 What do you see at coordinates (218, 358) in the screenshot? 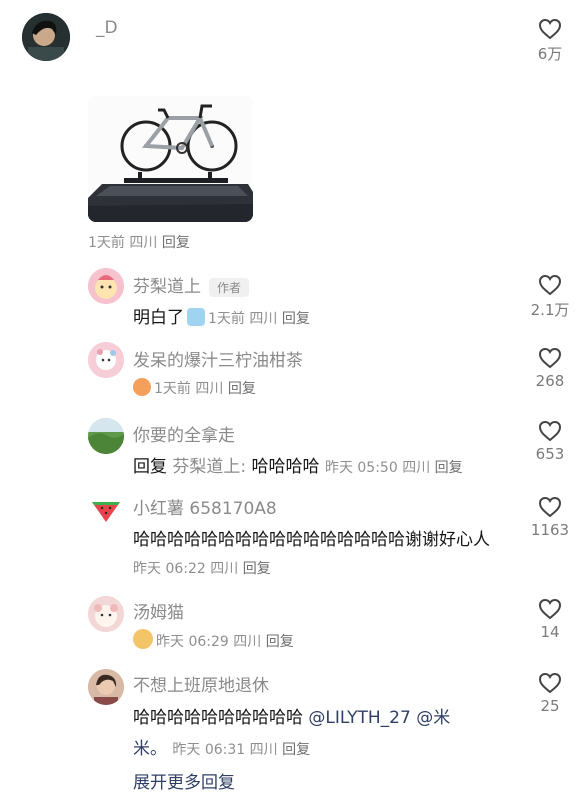
I see `username: 发呆的爆汁三柠油柑茶` at bounding box center [218, 358].